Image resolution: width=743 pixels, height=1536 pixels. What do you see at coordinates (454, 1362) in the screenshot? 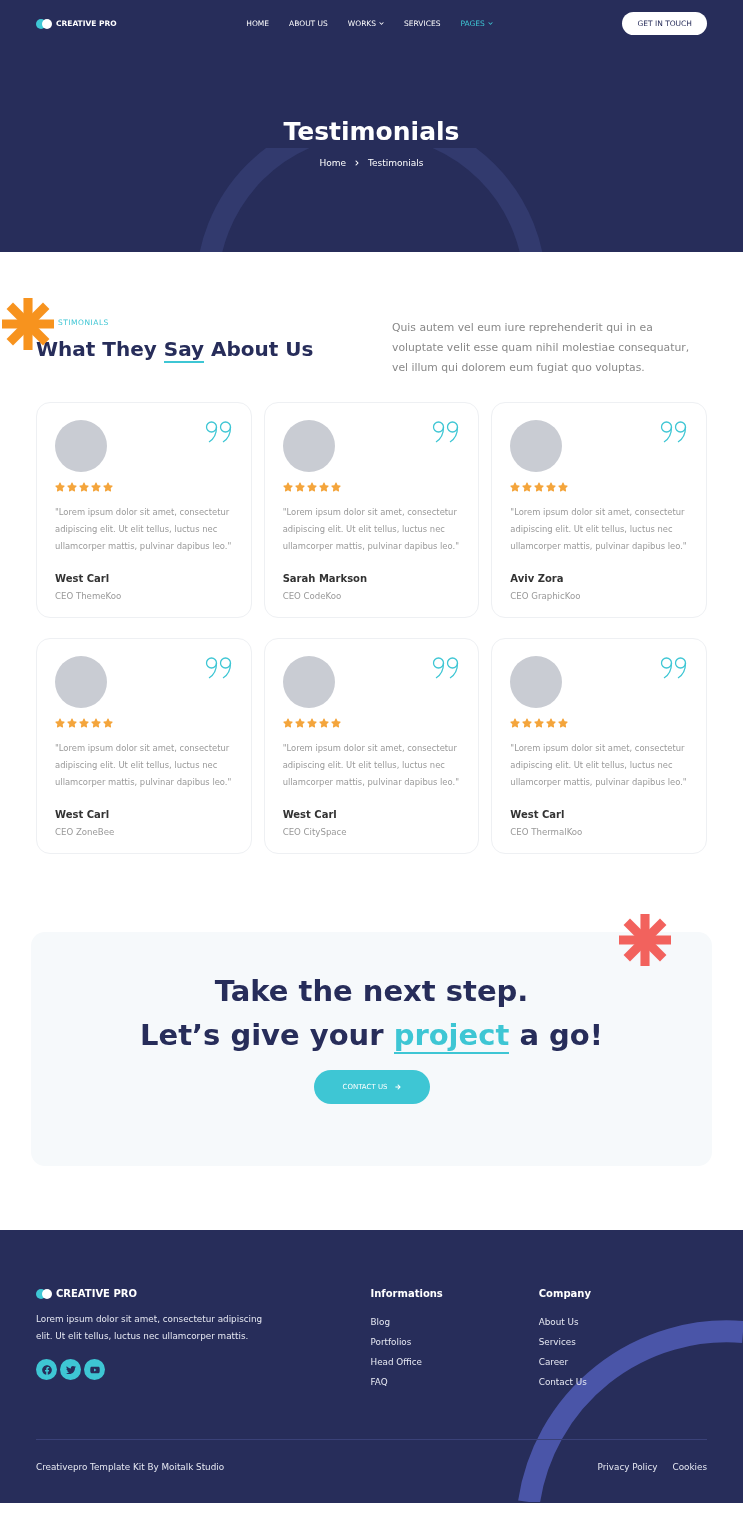
I see `footer-link: Head Office` at bounding box center [454, 1362].